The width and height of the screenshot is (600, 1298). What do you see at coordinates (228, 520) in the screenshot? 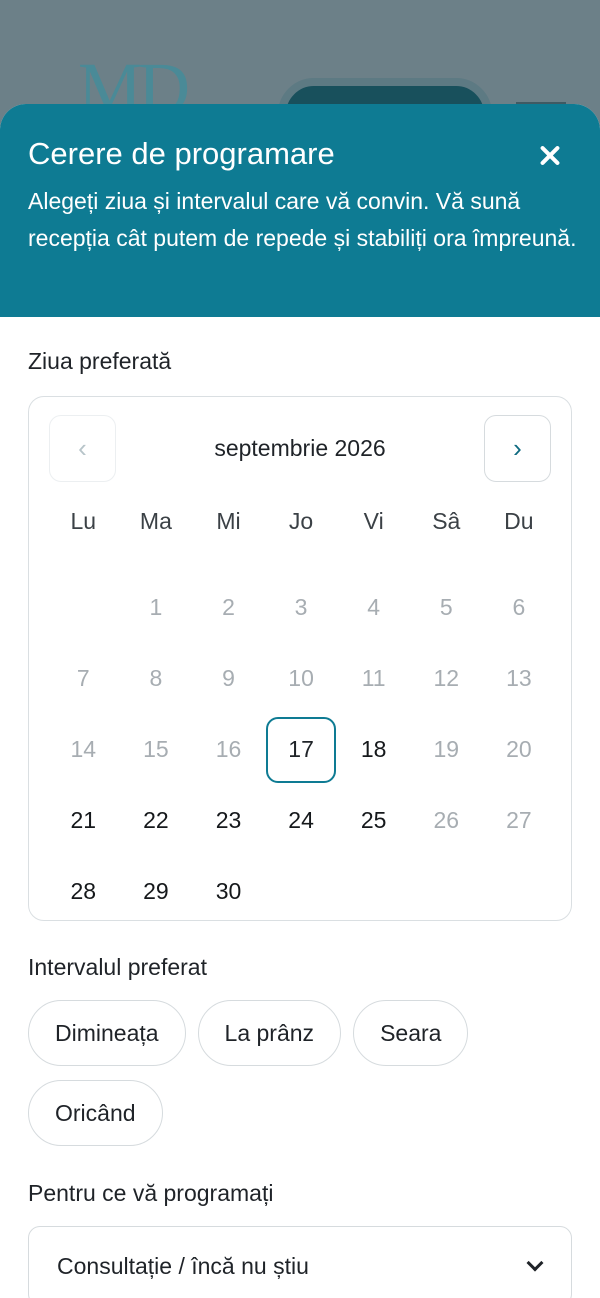
I see `weekday-header: Mi` at bounding box center [228, 520].